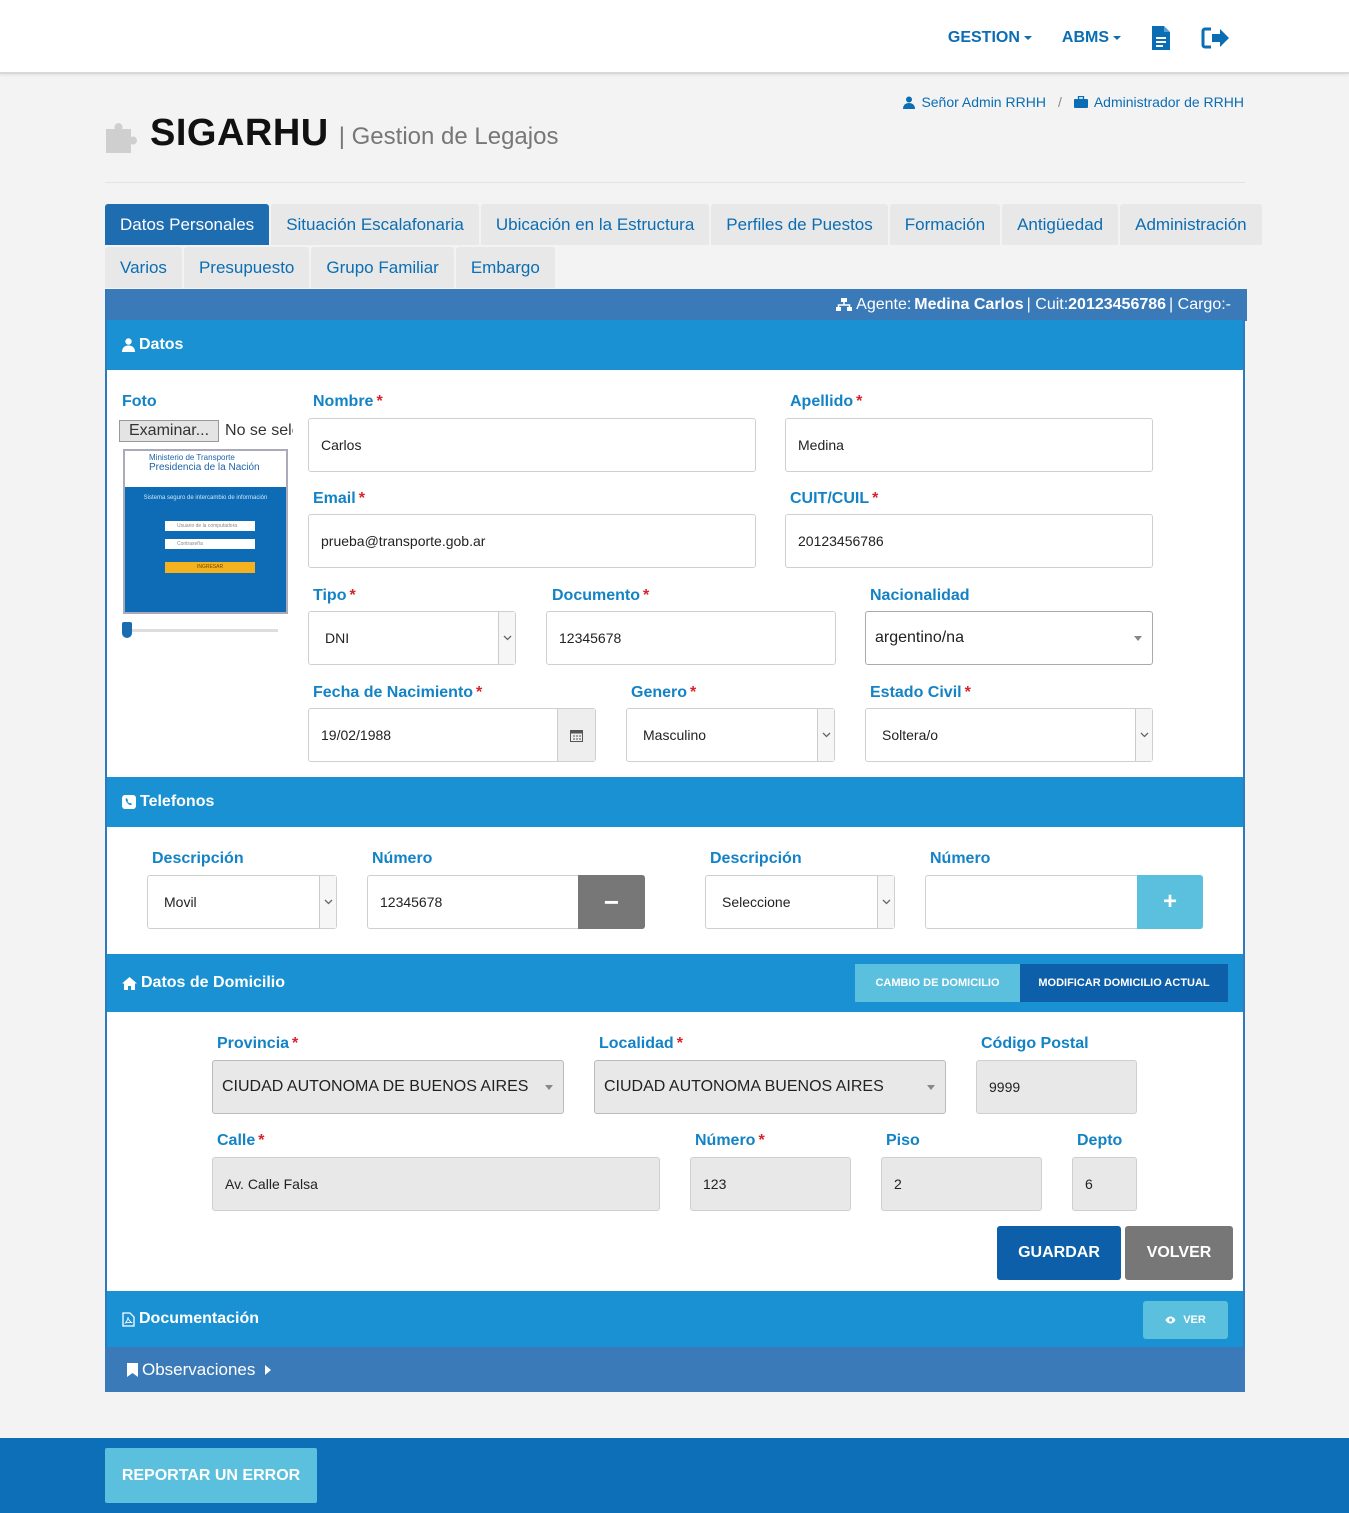  Describe the element at coordinates (121, 138) in the screenshot. I see `puzzle-icon` at that location.